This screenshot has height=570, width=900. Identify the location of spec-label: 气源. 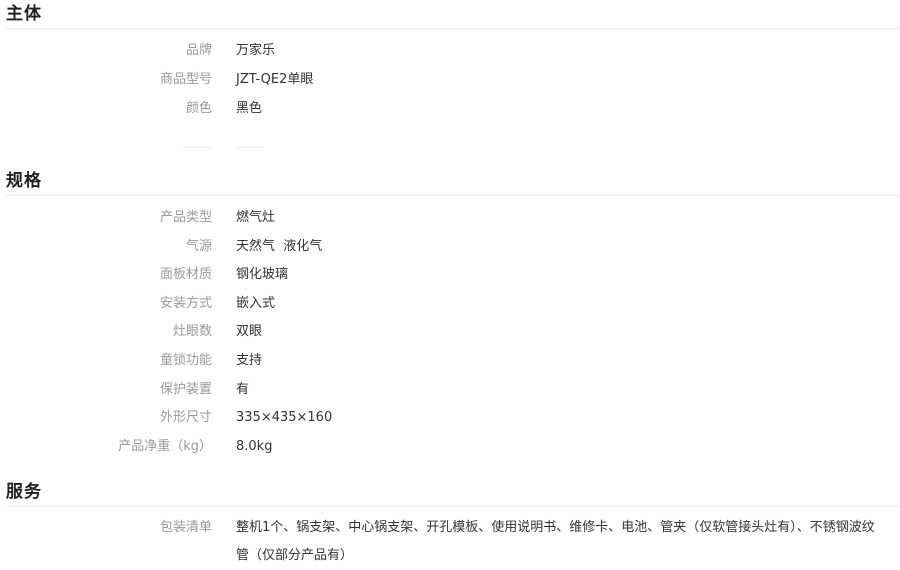
(198, 246).